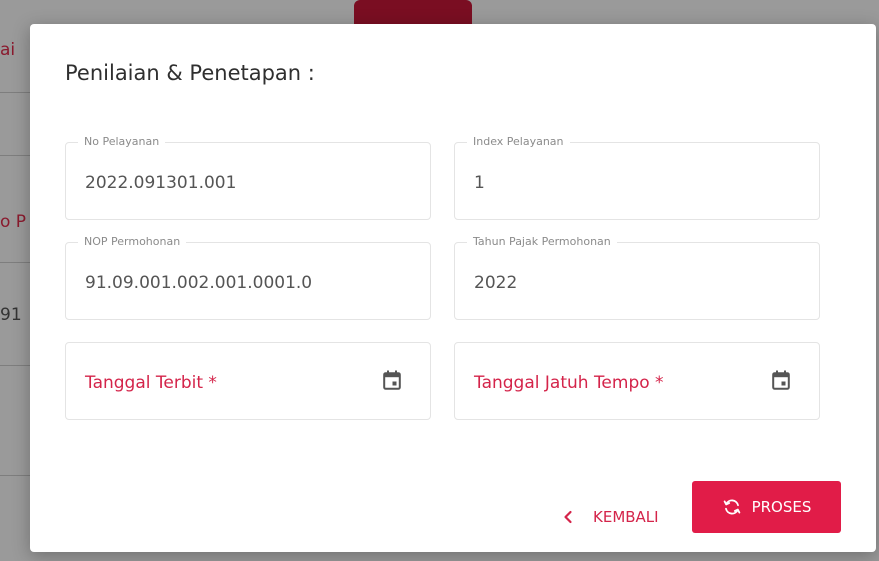 Image resolution: width=879 pixels, height=561 pixels. Describe the element at coordinates (781, 507) in the screenshot. I see `process-button-label: PROSES` at that location.